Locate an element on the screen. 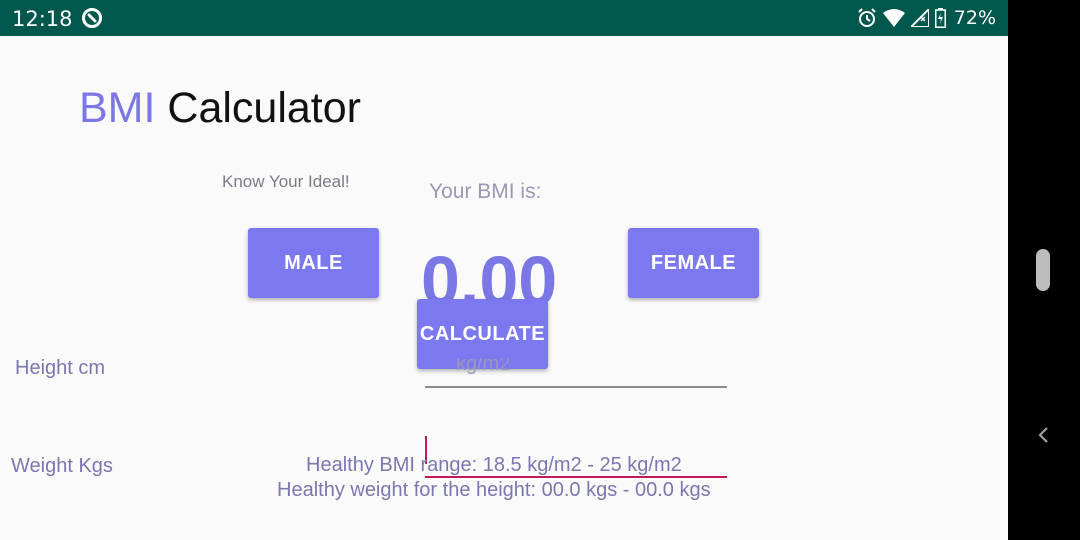 Image resolution: width=1080 pixels, height=540 pixels. alarm-icon is located at coordinates (867, 17).